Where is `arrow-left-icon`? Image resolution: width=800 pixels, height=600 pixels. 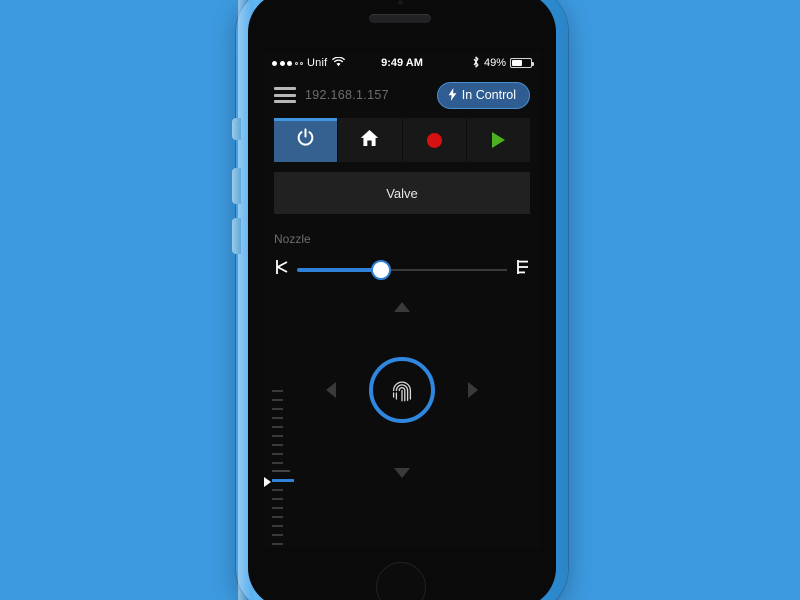 arrow-left-icon is located at coordinates (331, 390).